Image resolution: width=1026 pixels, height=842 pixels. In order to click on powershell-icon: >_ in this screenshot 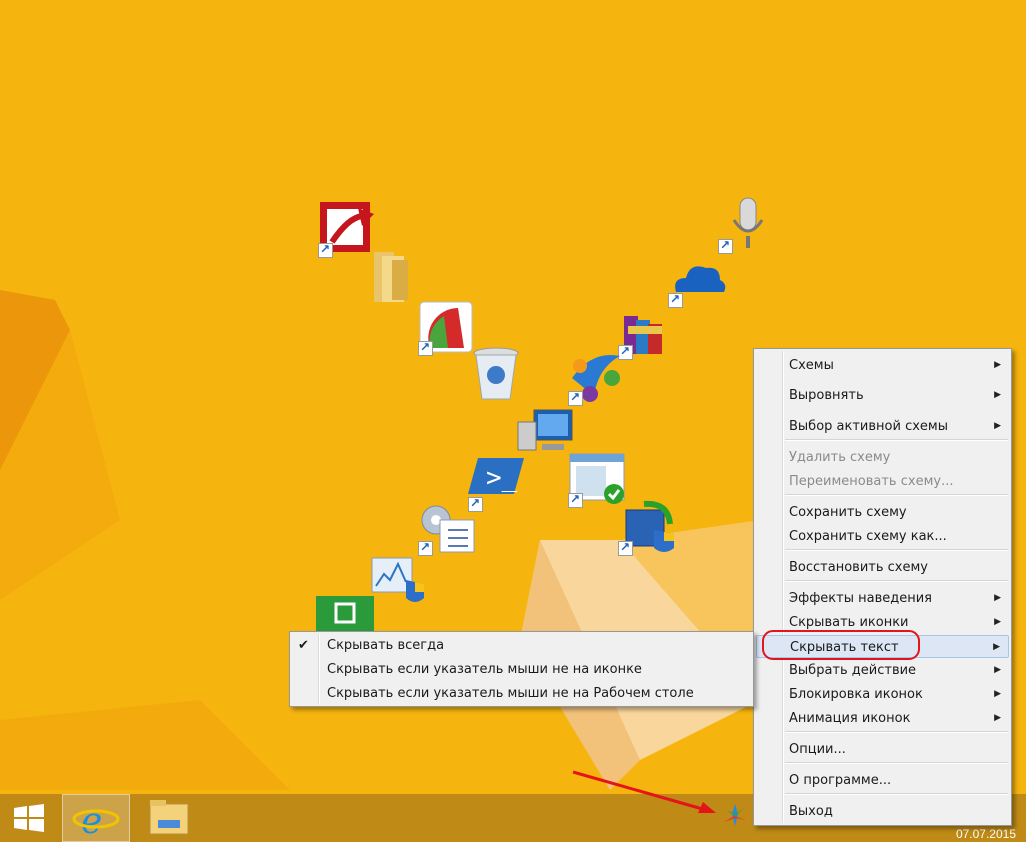, I will do `click(497, 483)`.